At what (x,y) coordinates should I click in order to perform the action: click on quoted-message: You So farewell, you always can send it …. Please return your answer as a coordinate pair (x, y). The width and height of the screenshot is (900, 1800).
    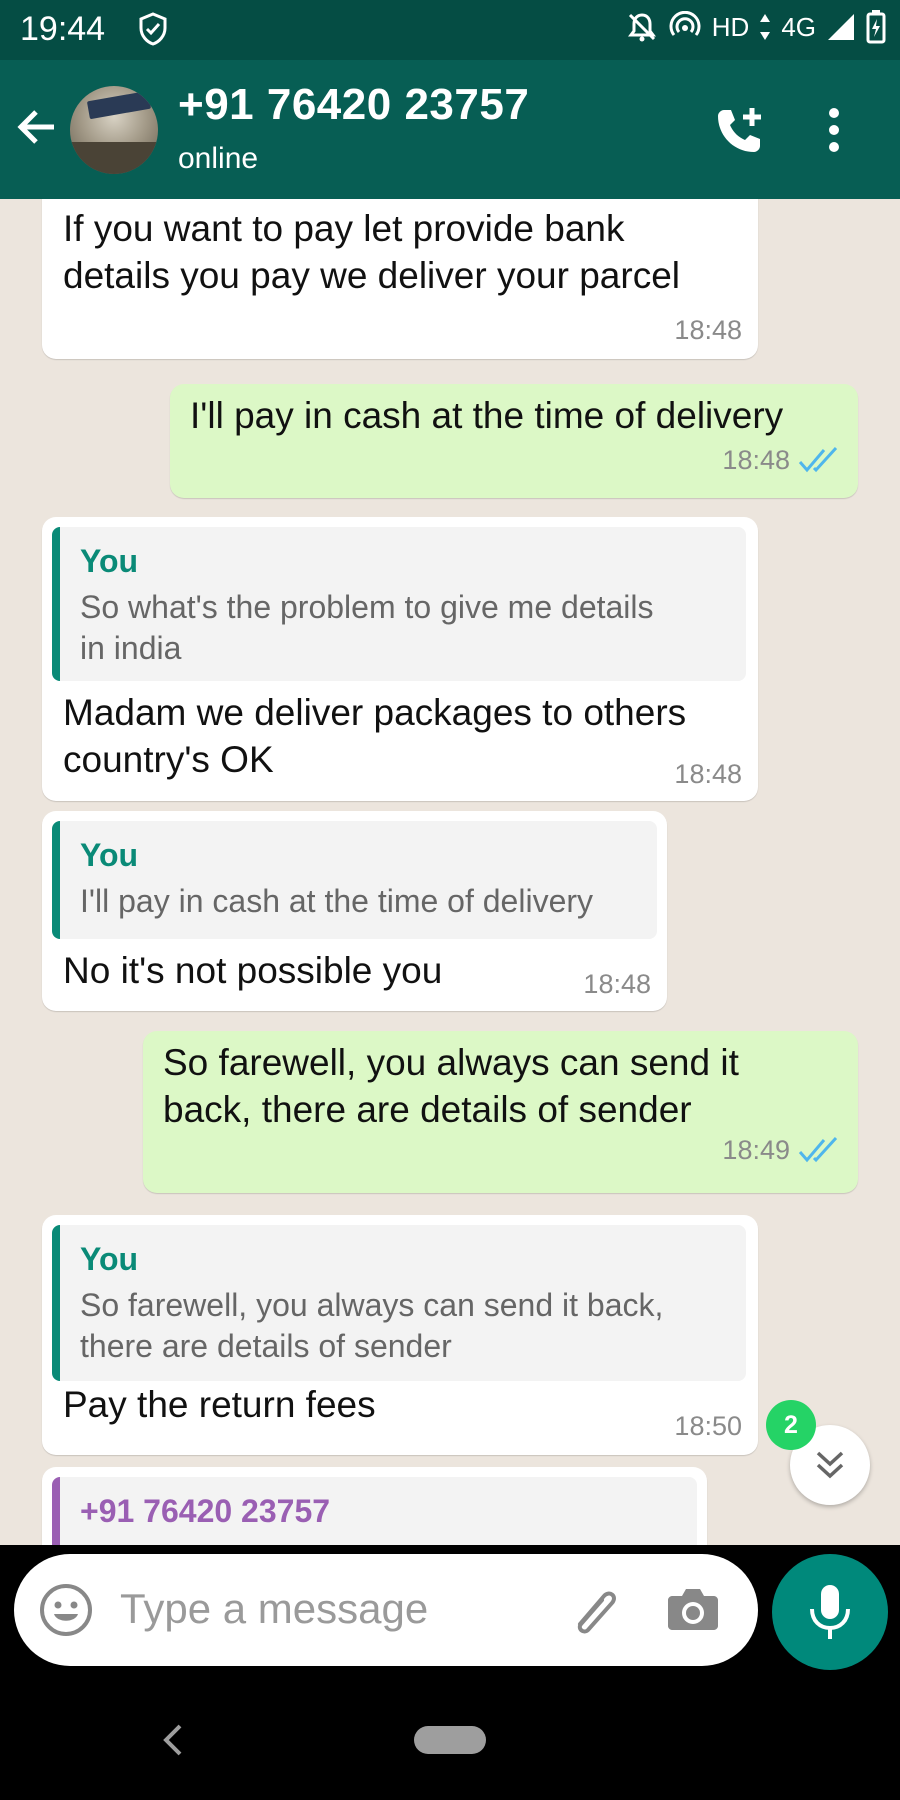
    Looking at the image, I should click on (399, 1303).